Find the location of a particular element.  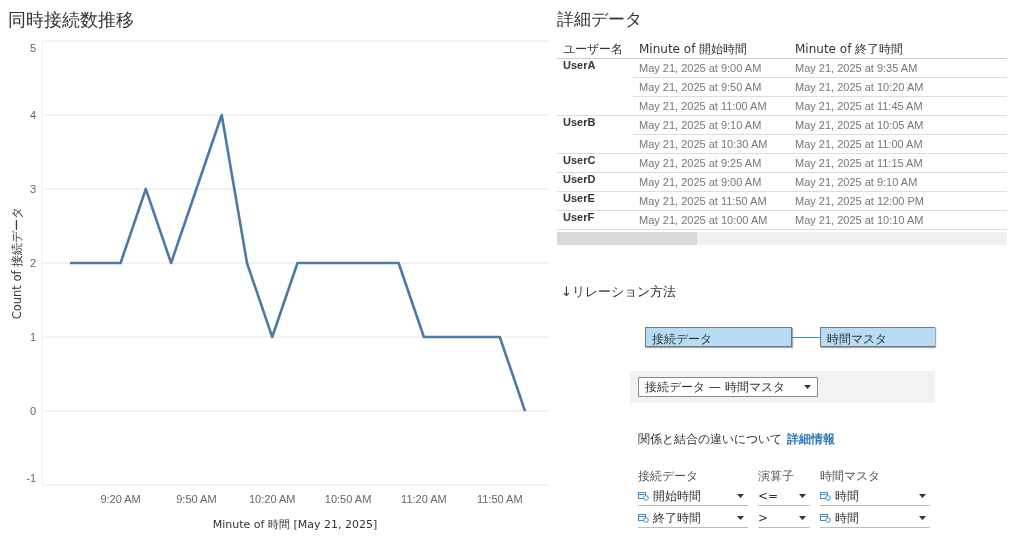

x-tick-label: 9:50 AM is located at coordinates (196, 499).